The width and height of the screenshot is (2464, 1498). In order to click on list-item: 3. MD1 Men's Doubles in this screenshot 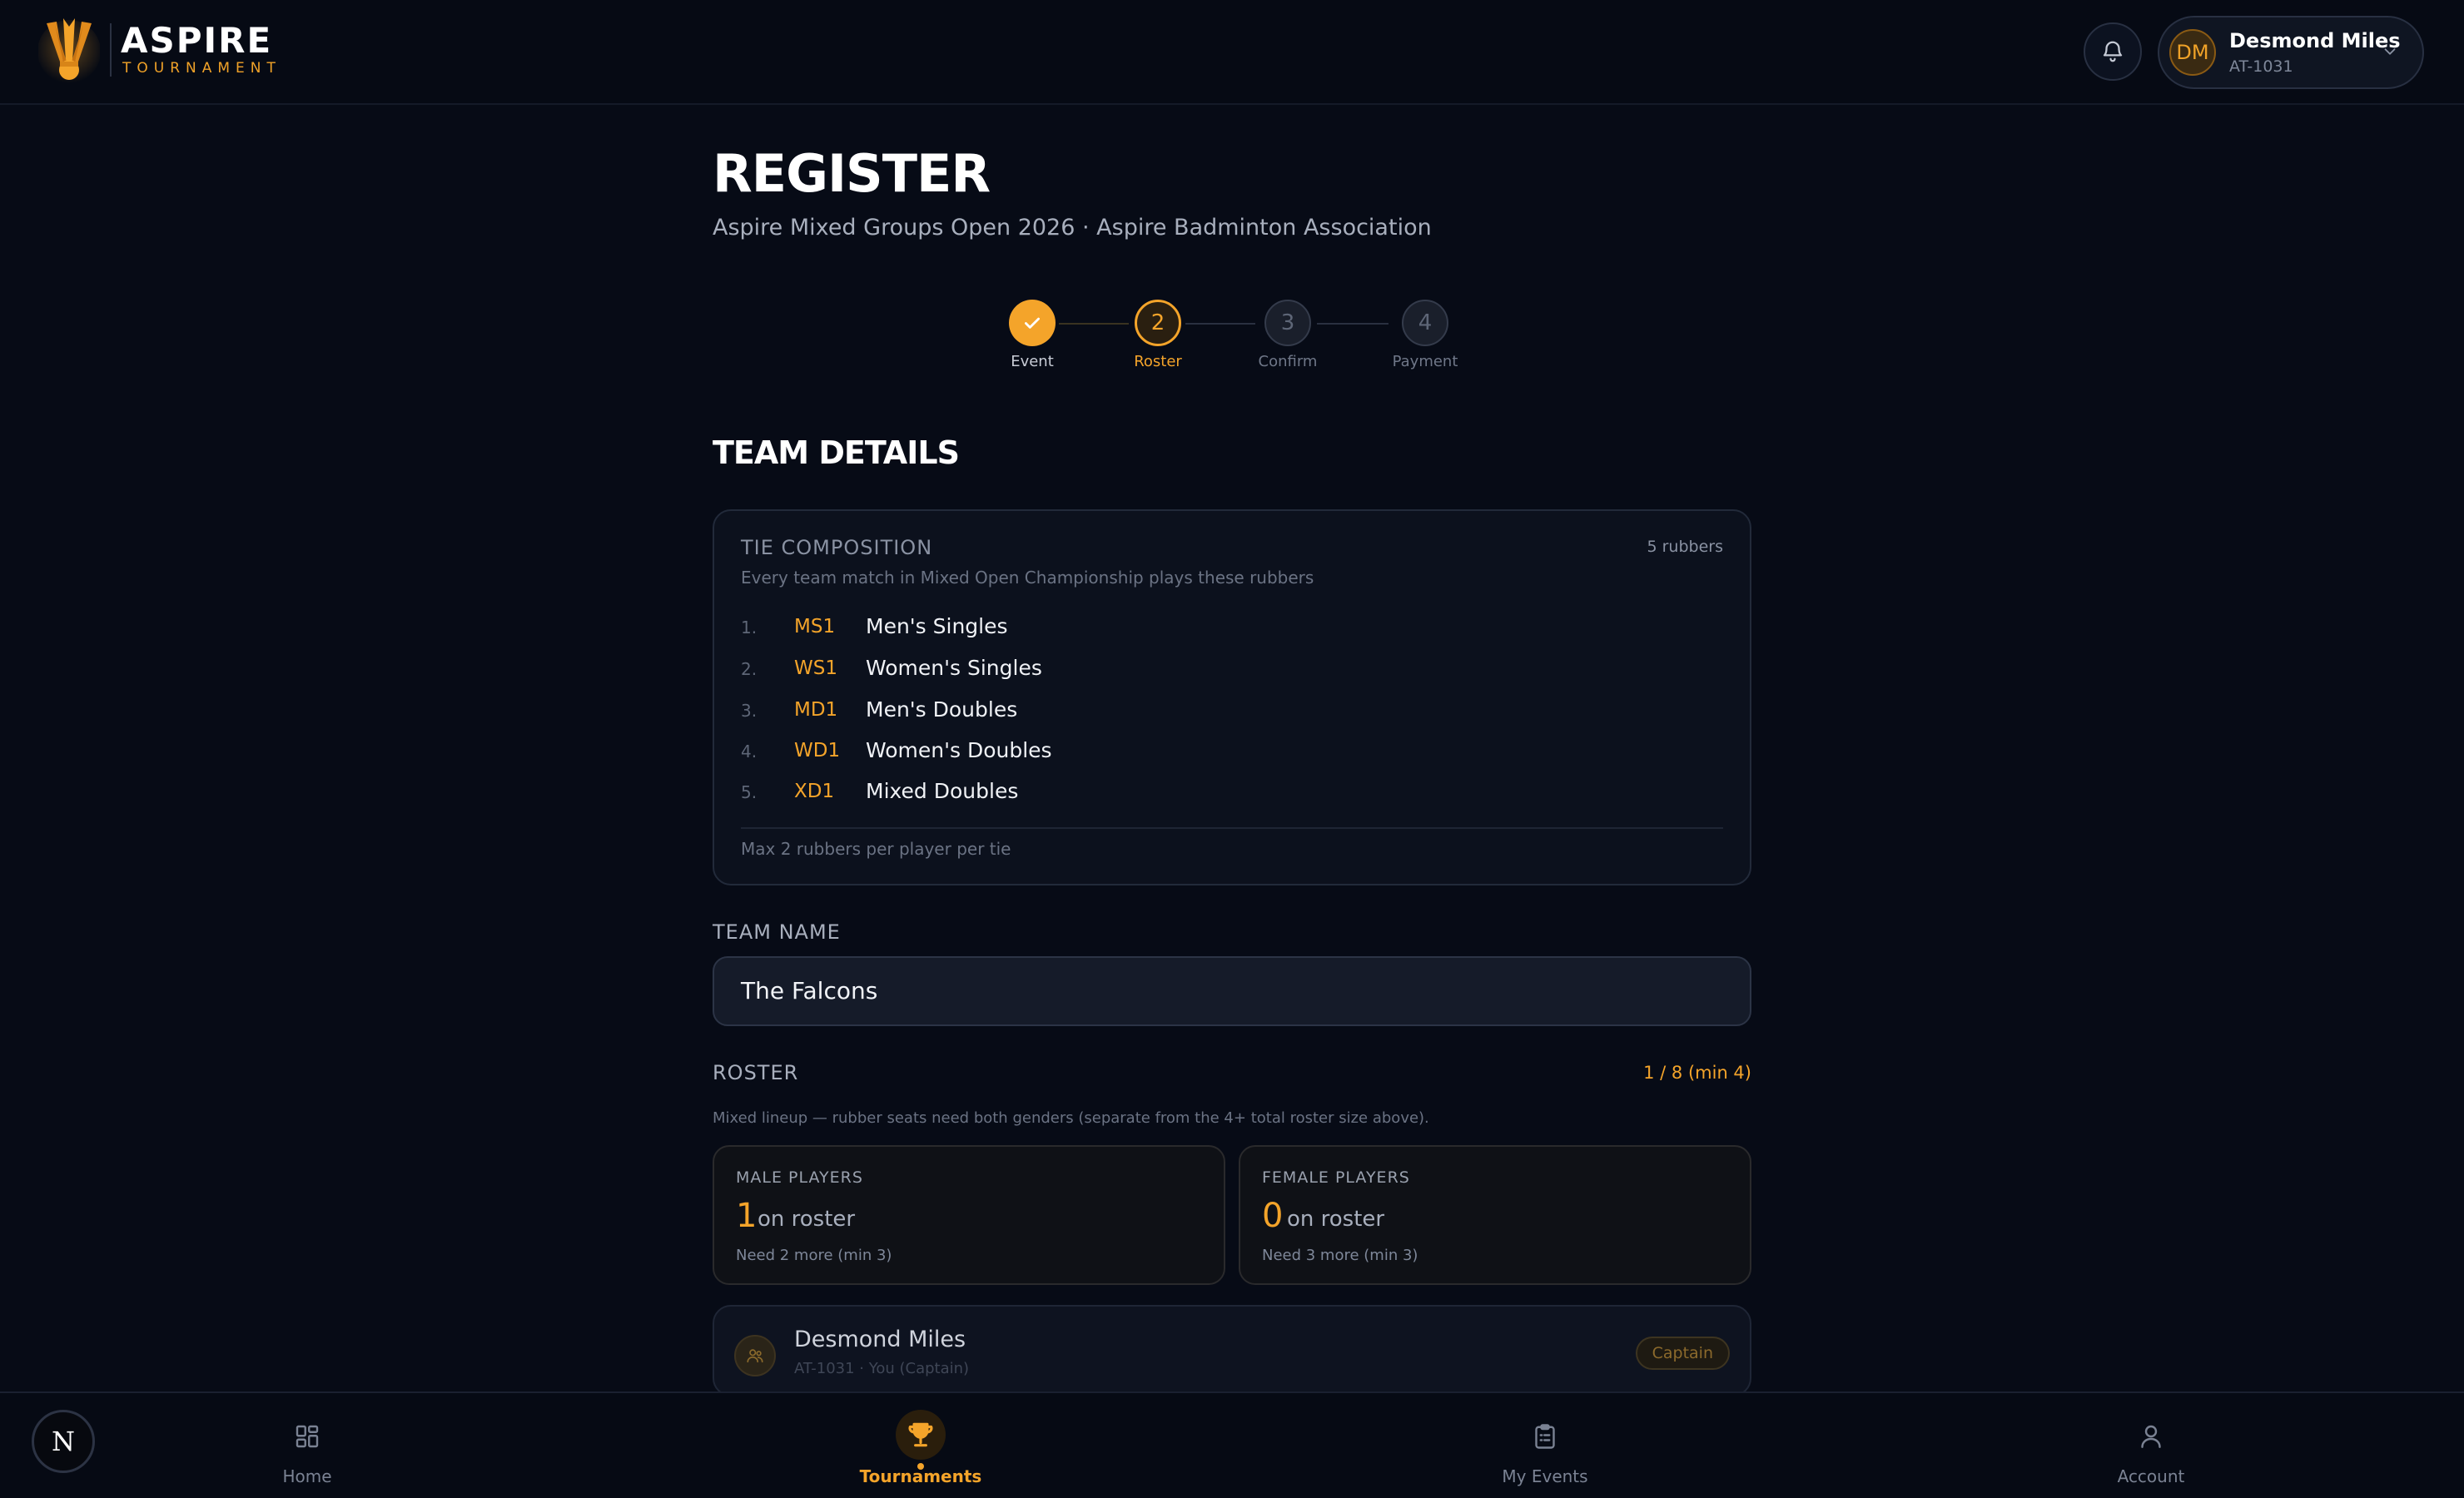, I will do `click(1232, 712)`.